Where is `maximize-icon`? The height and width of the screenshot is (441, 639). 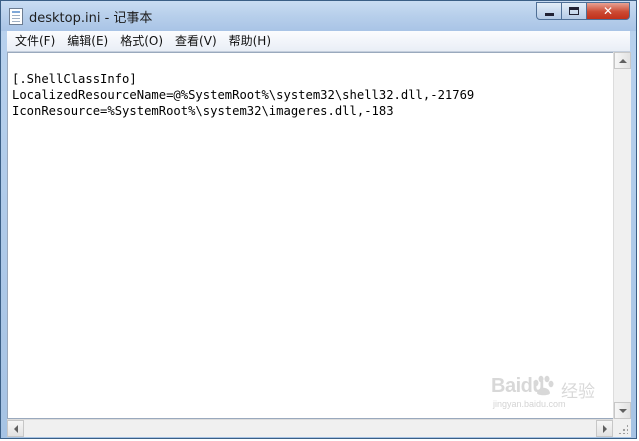
maximize-icon is located at coordinates (574, 11).